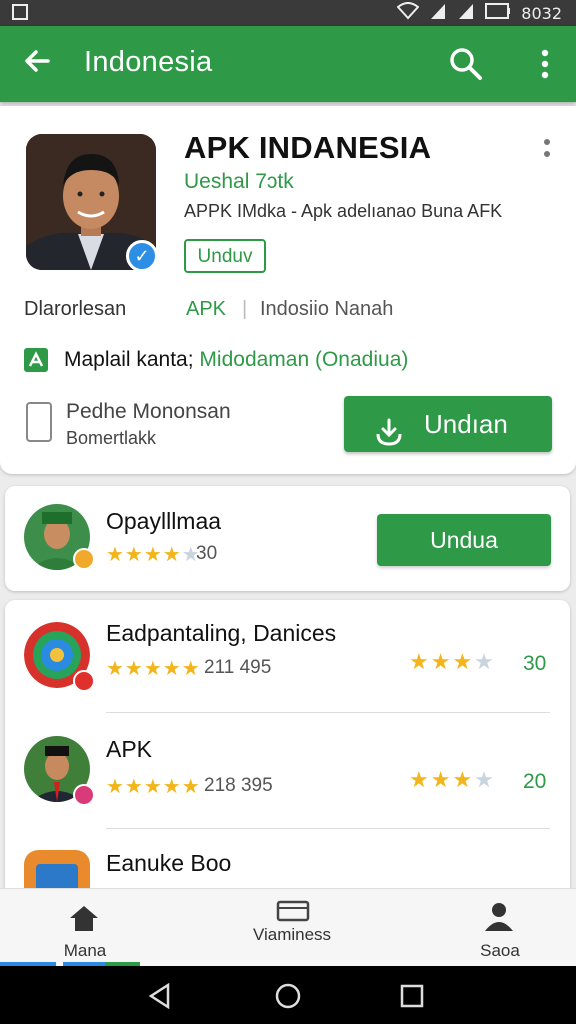 Image resolution: width=576 pixels, height=1024 pixels. I want to click on list-item-right-value: 30, so click(535, 663).